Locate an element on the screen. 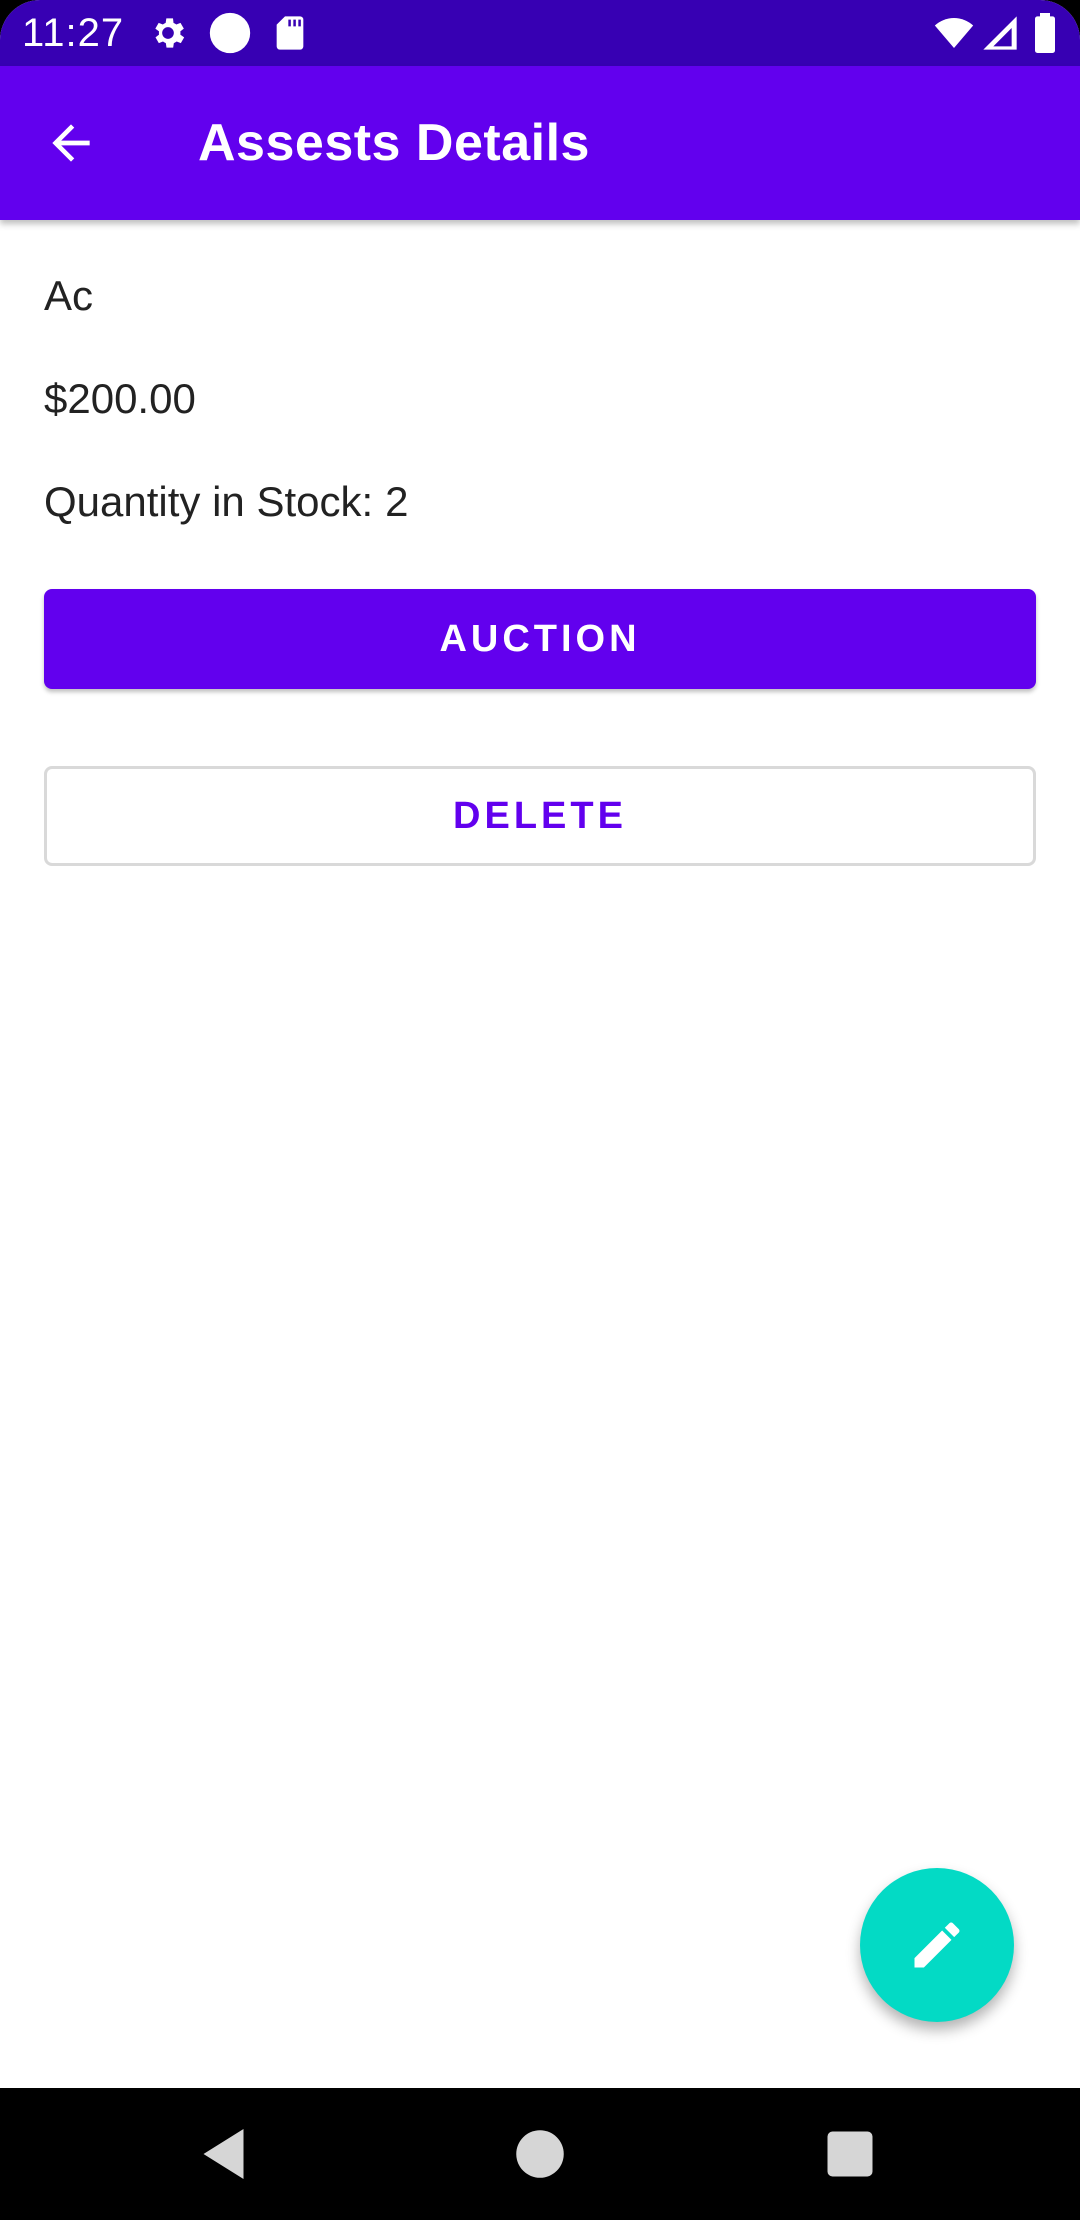 This screenshot has height=2220, width=1080. nav-back-button is located at coordinates (226, 2154).